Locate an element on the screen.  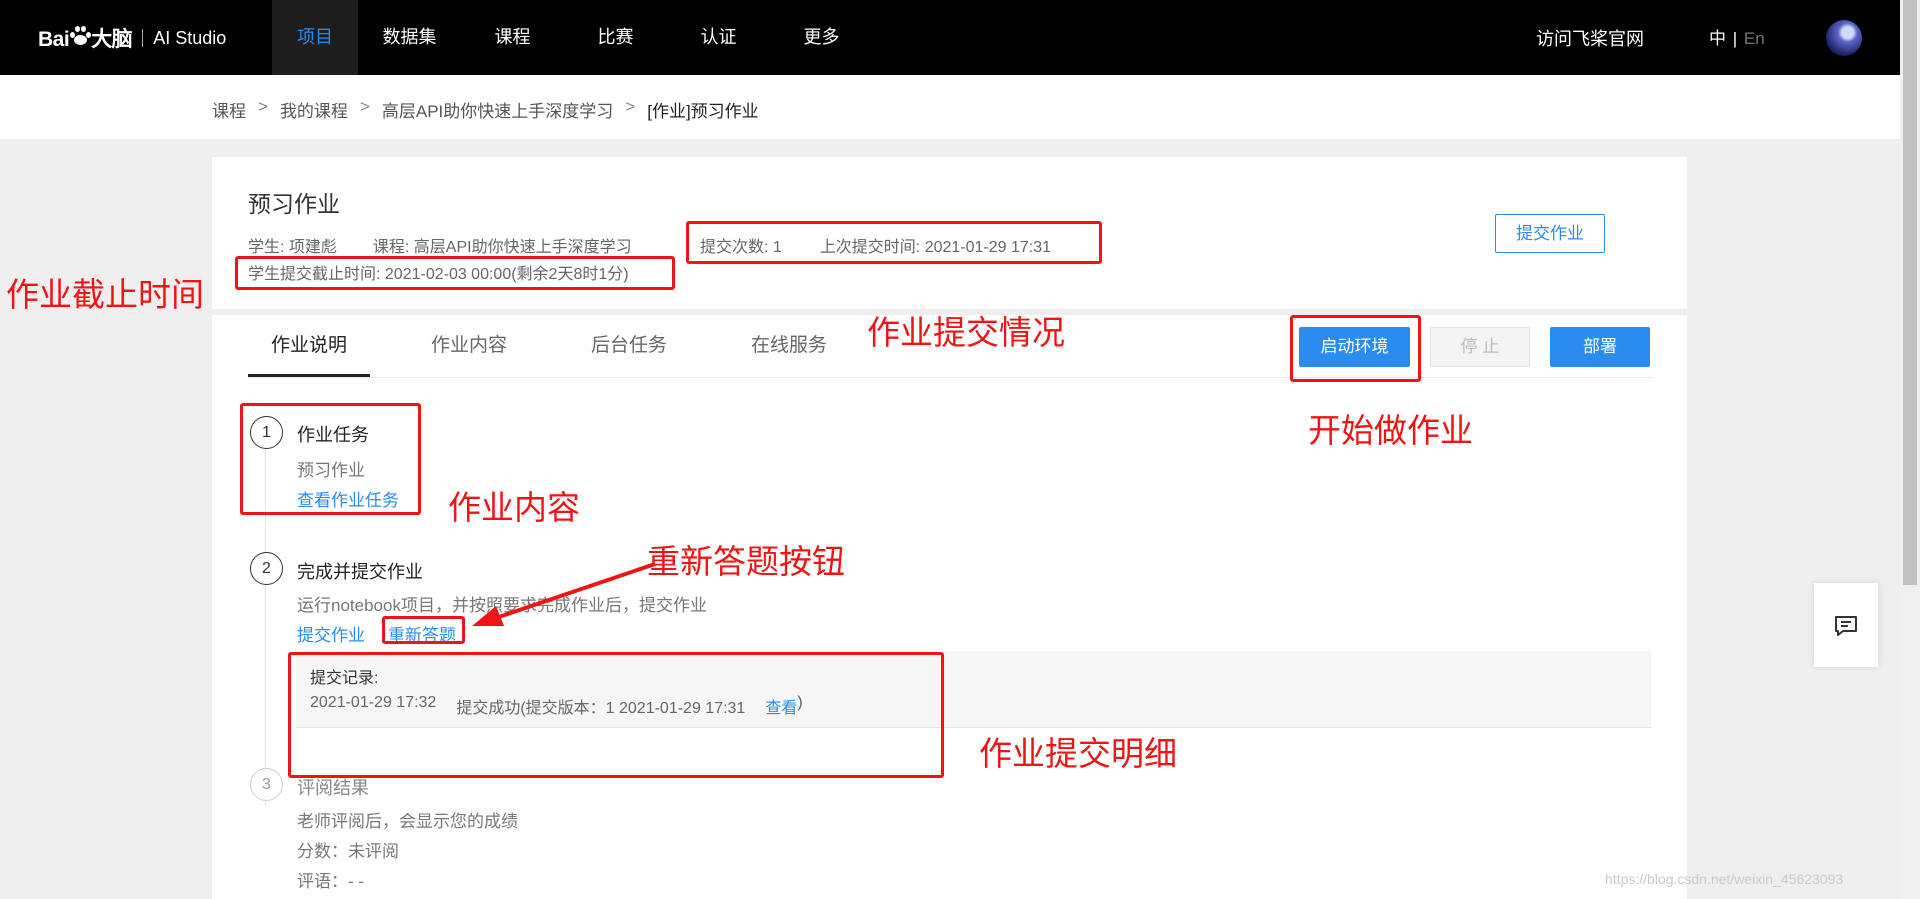
annotation-submit-status: 作业提交情况 is located at coordinates (966, 332).